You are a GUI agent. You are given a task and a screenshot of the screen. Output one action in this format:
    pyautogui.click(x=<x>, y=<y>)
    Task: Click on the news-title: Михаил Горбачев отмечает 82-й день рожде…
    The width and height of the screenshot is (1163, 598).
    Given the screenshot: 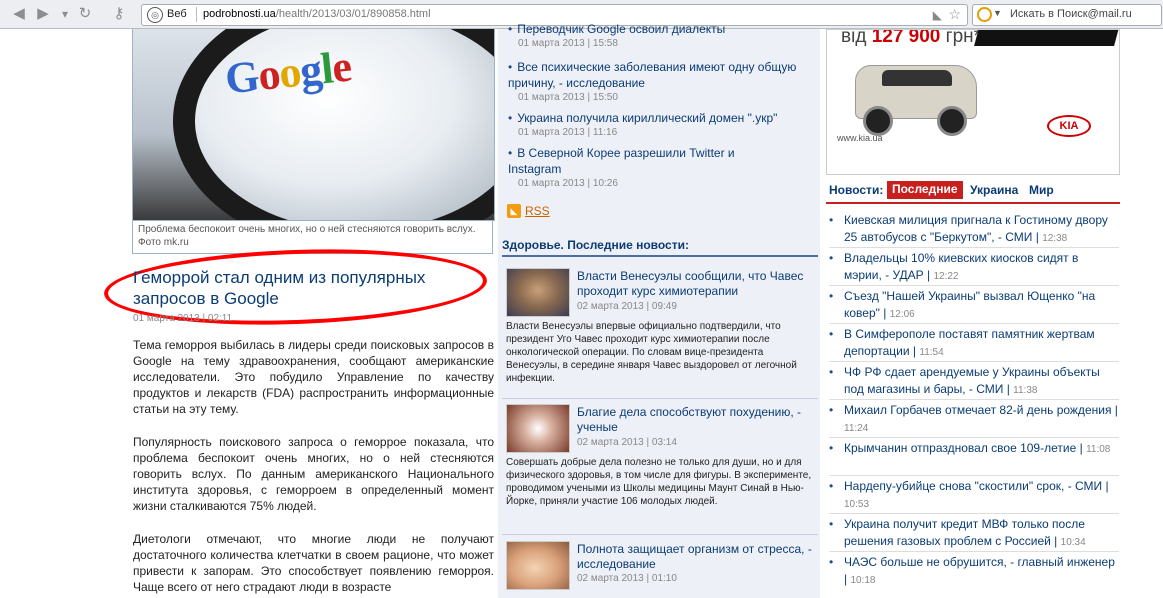 What is the action you would take?
    pyautogui.click(x=977, y=410)
    